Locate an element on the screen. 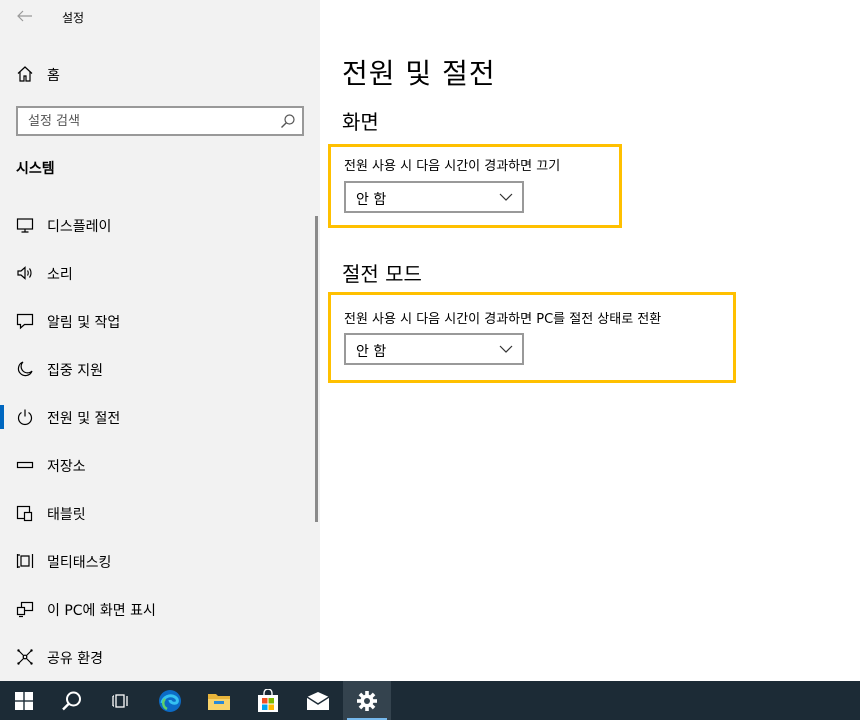 This screenshot has width=860, height=720. sidebar-item-project-to-pc: 이 PC에 화면 표시 is located at coordinates (158, 609).